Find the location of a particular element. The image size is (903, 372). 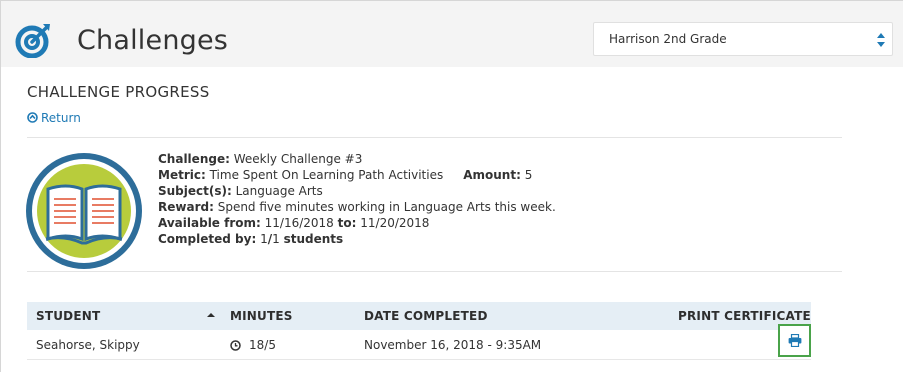

sort-up-icon is located at coordinates (211, 315).